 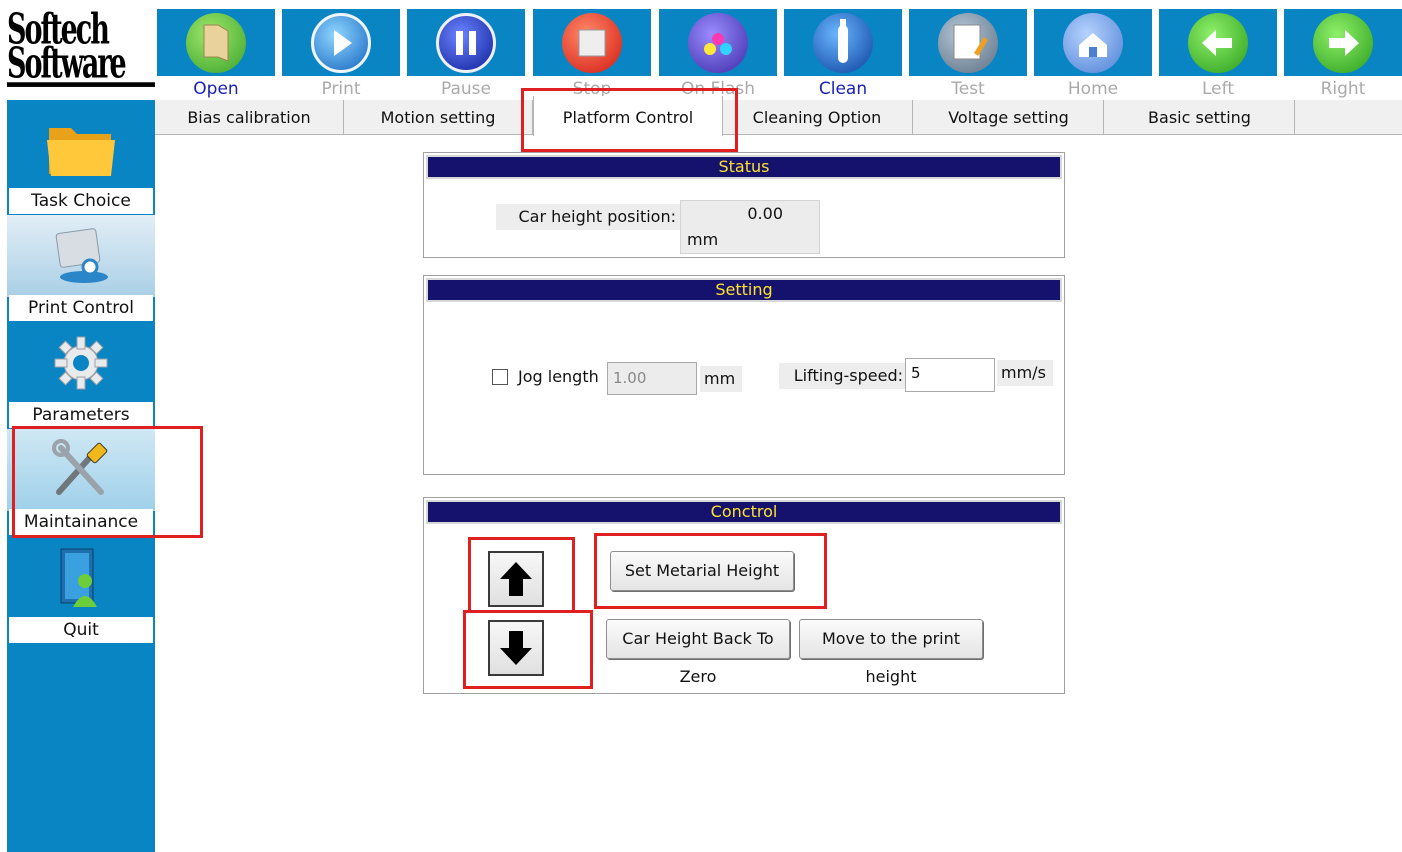 I want to click on left-button: Left, so click(x=1218, y=54).